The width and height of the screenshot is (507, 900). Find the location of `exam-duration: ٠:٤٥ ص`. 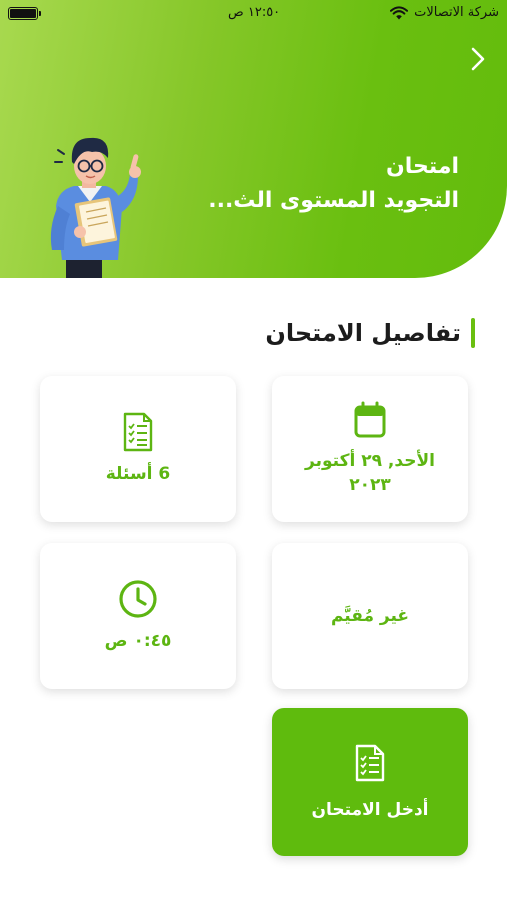

exam-duration: ٠:٤٥ ص is located at coordinates (138, 641).